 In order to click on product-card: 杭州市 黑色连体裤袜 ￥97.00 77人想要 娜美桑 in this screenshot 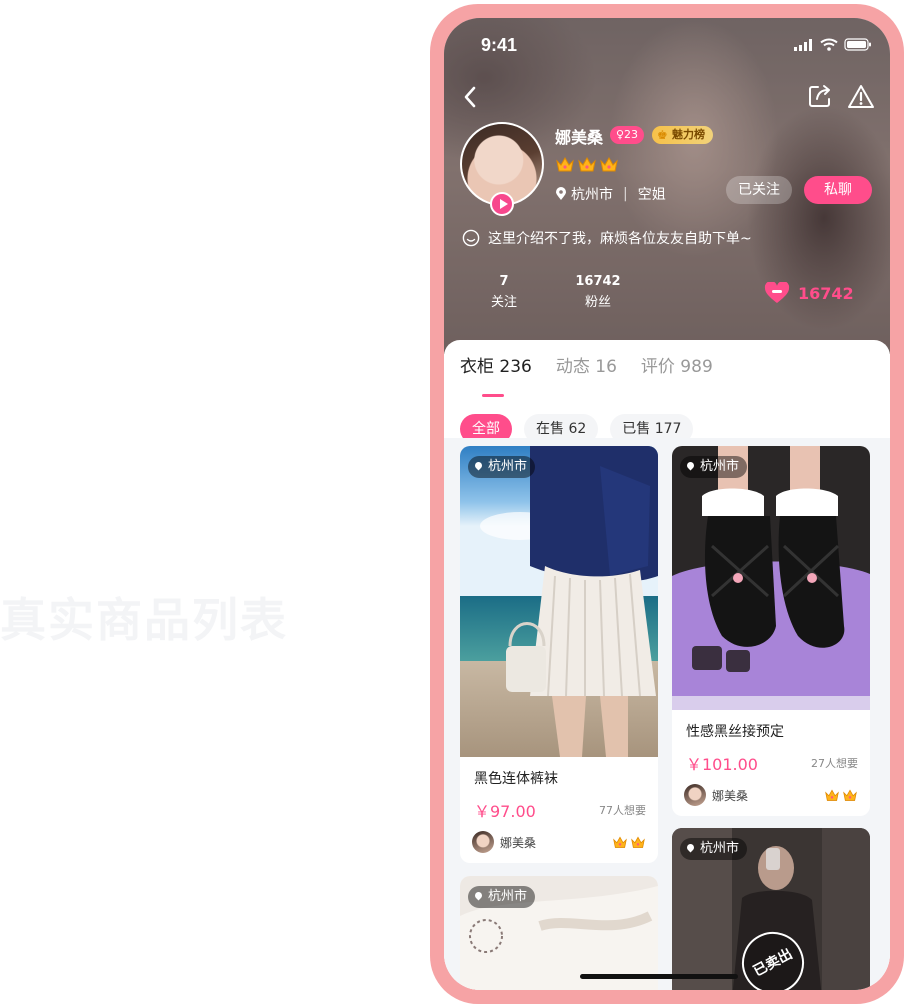, I will do `click(559, 654)`.